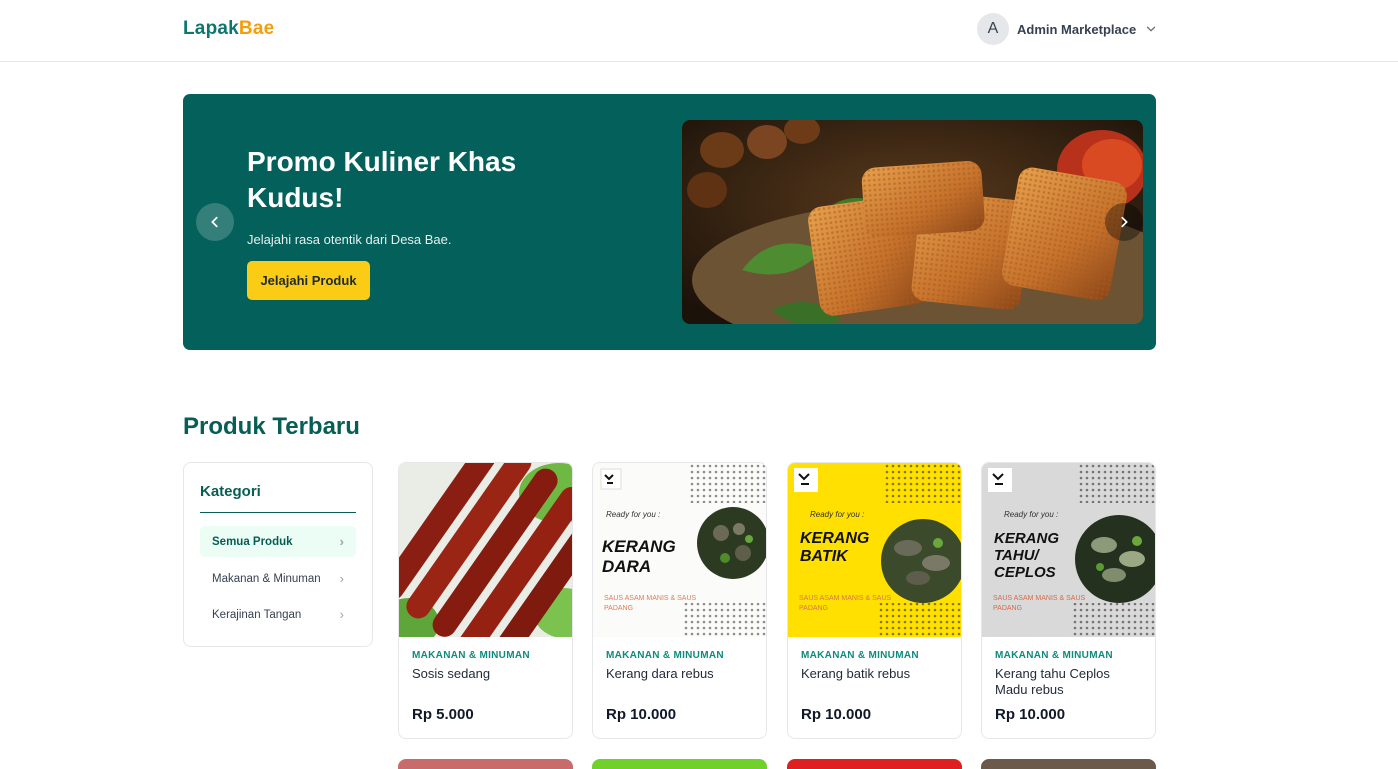 This screenshot has width=1398, height=769. I want to click on poster-title: KERANG DARA, so click(639, 557).